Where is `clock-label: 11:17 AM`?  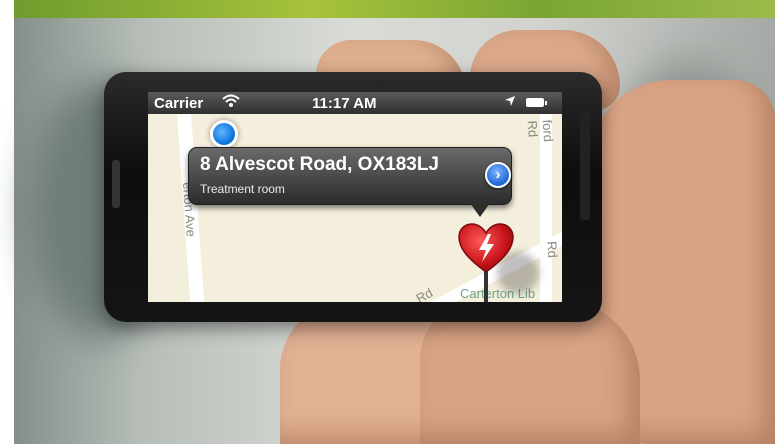 clock-label: 11:17 AM is located at coordinates (344, 103).